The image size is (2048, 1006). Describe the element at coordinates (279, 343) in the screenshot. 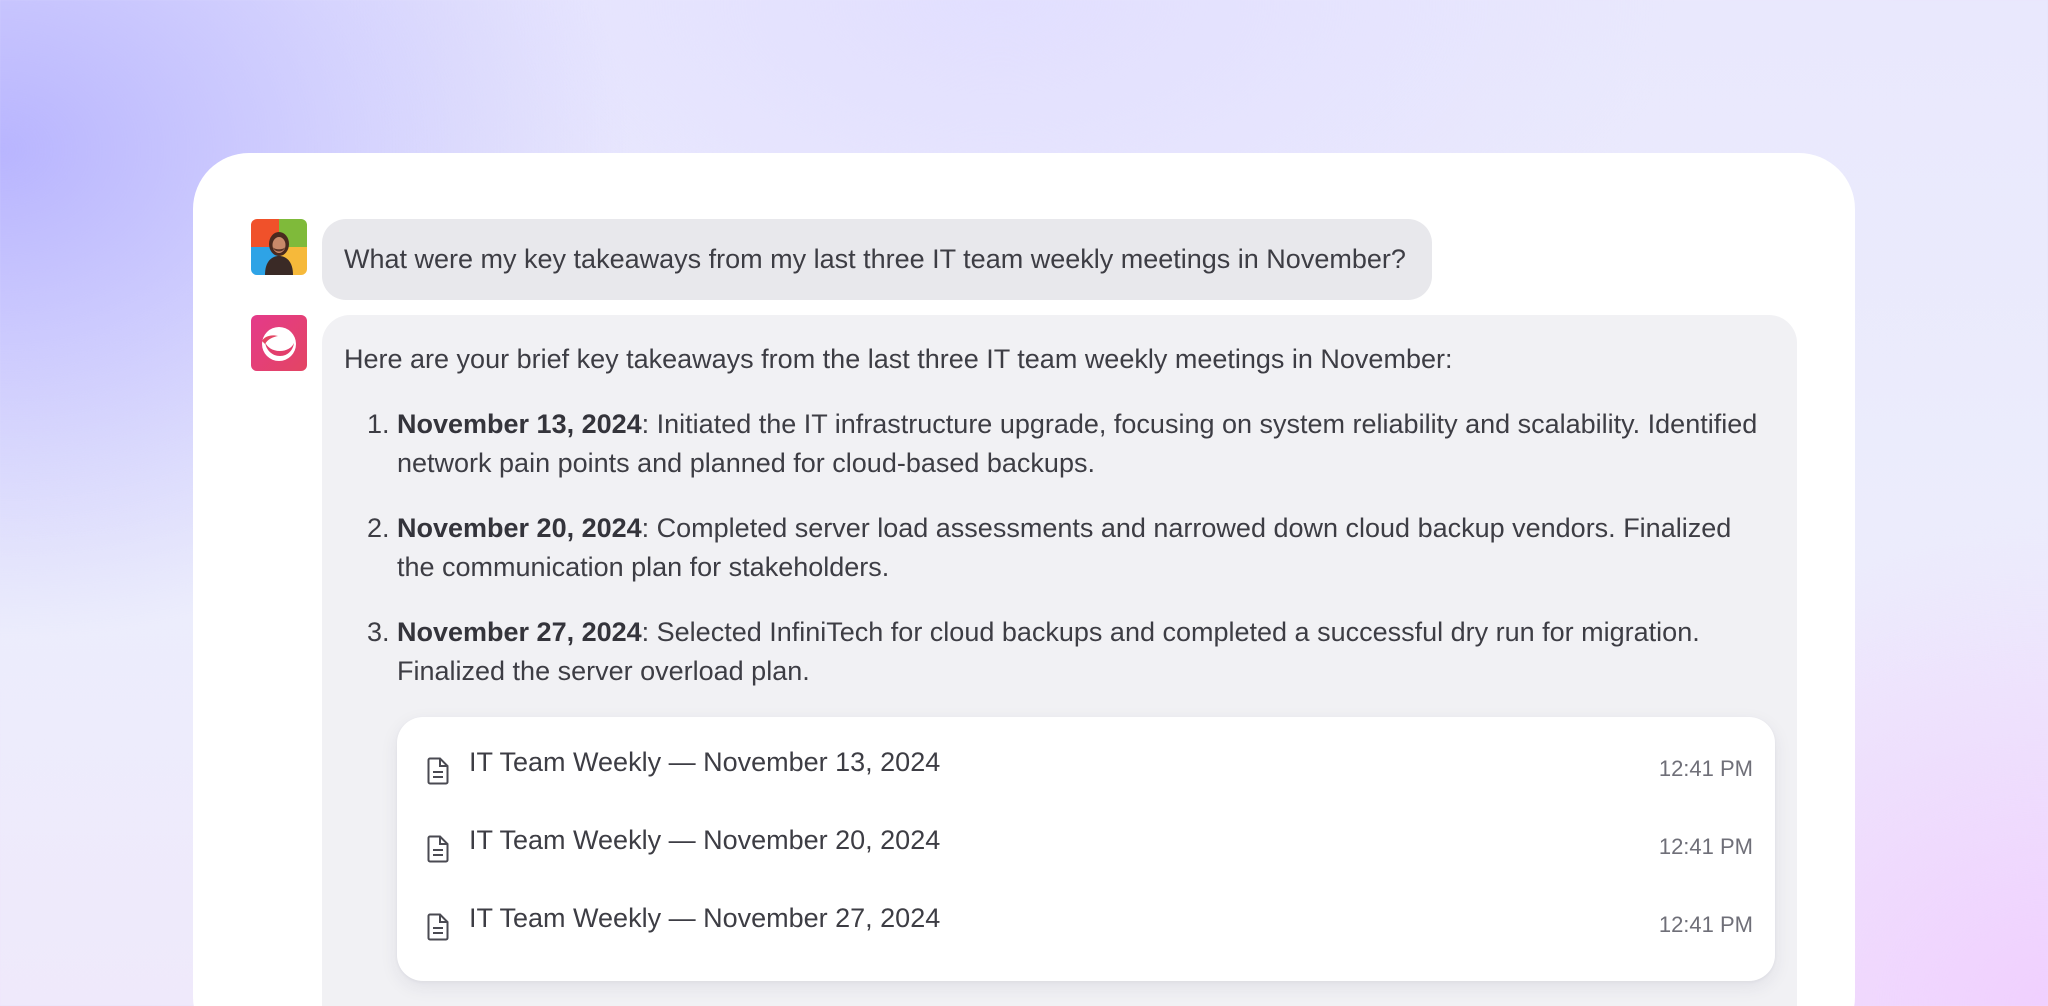

I see `assistant-logo-icon` at that location.